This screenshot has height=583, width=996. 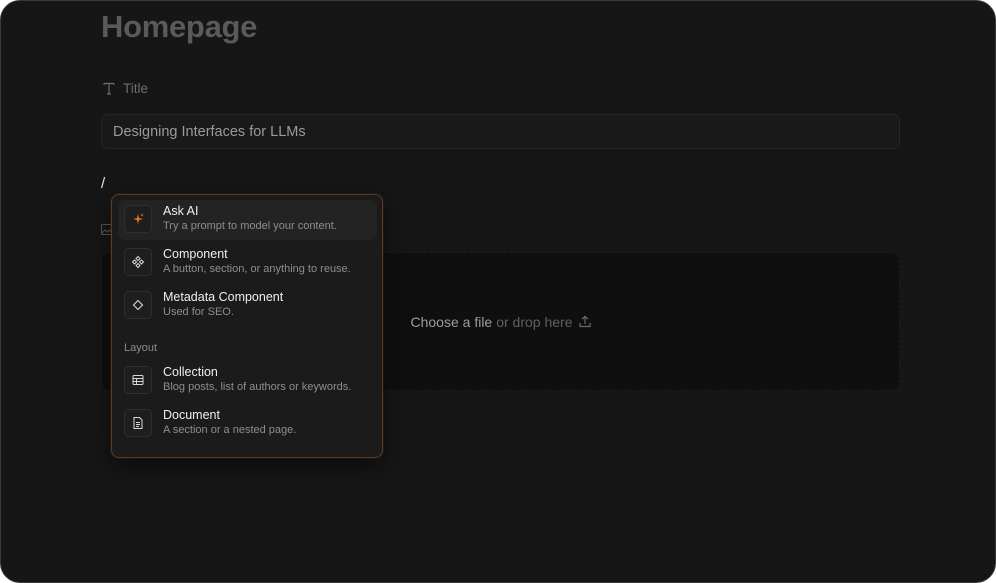 What do you see at coordinates (138, 219) in the screenshot?
I see `sparkle-icon` at bounding box center [138, 219].